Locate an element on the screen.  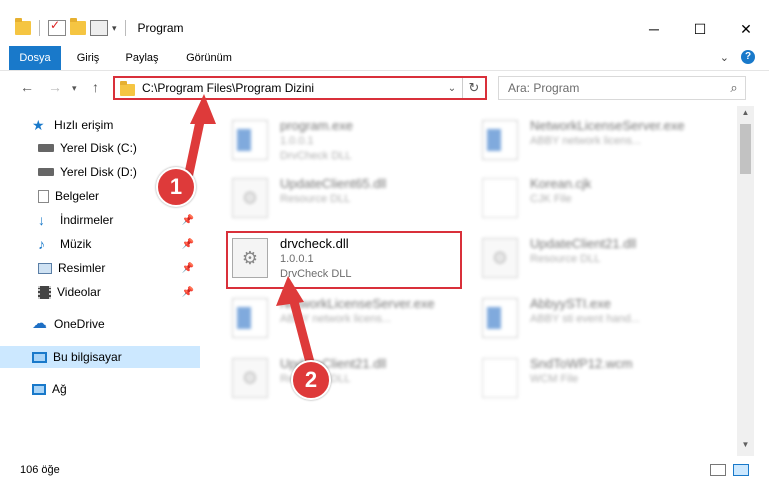
arrow-2-shaft is located at coordinates (302, 332).